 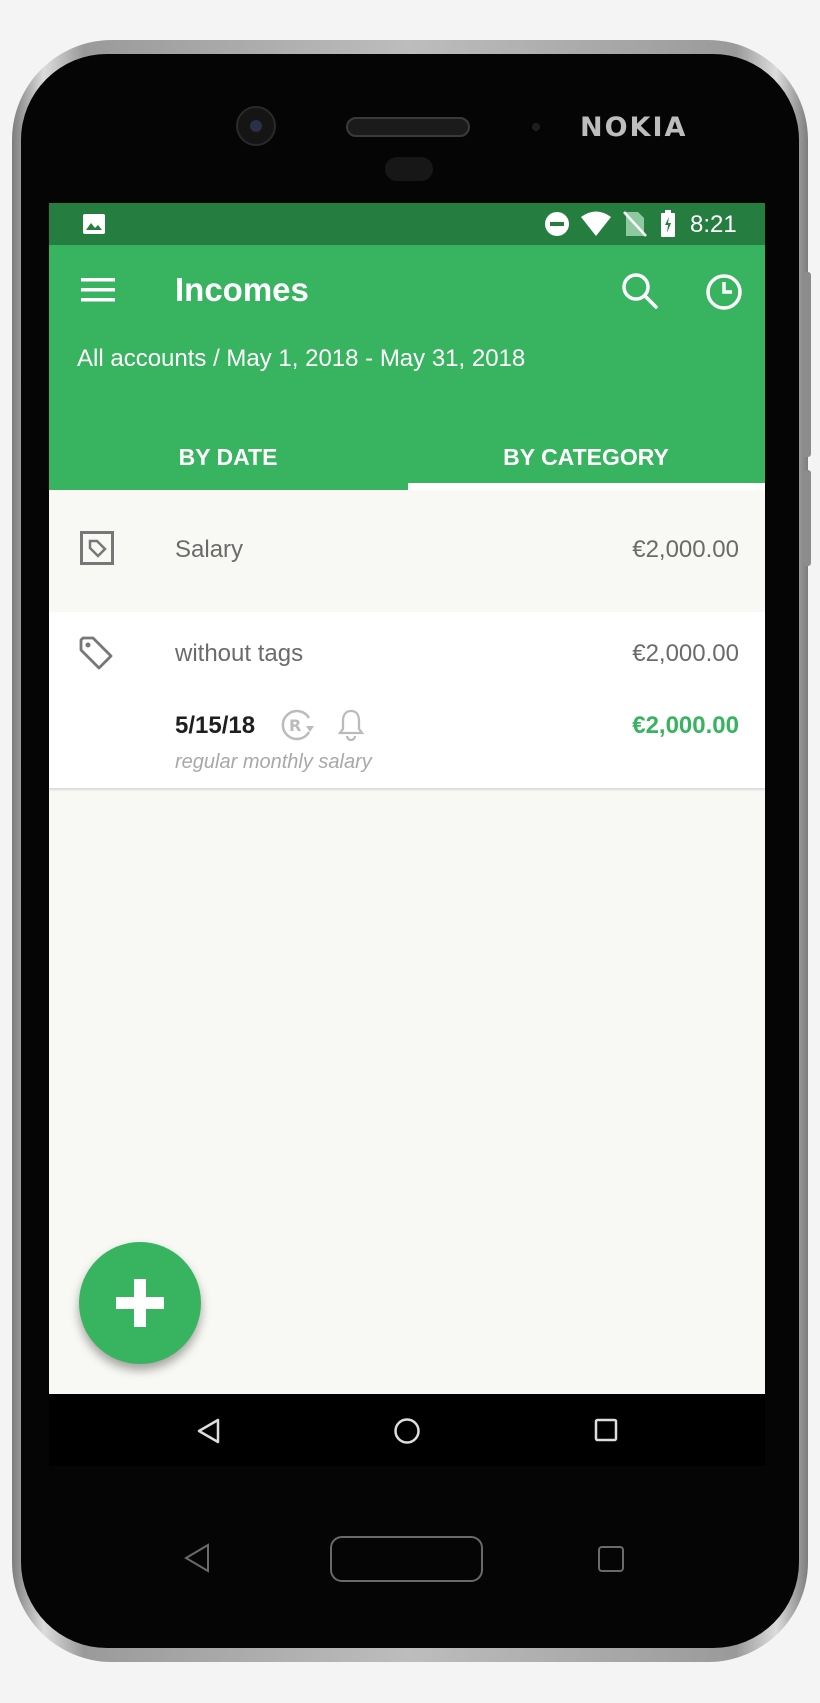 What do you see at coordinates (273, 762) in the screenshot?
I see `transaction-note: regular monthly salary` at bounding box center [273, 762].